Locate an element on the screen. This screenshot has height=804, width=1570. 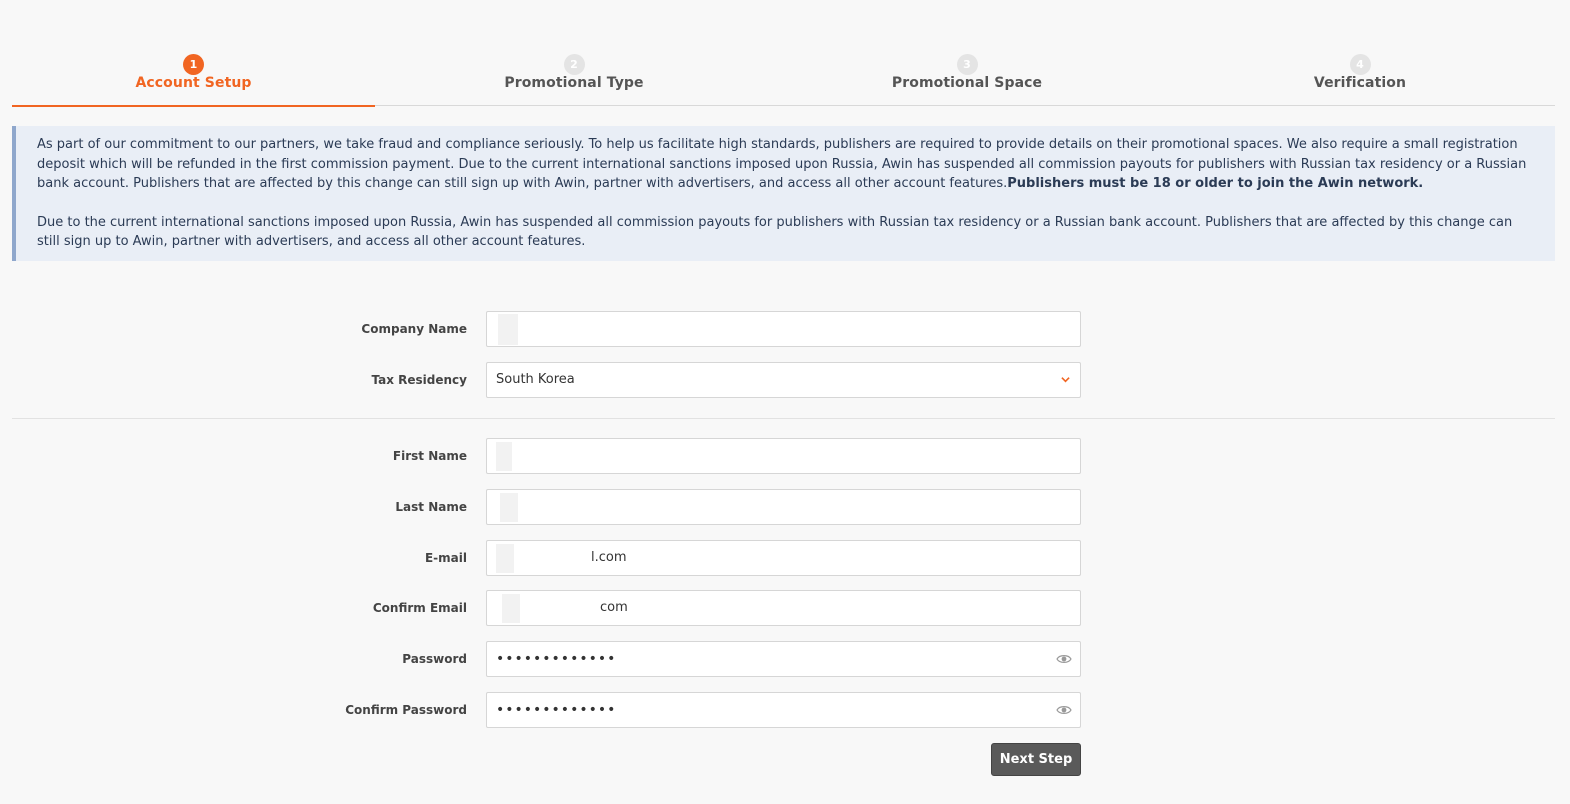
first-name-input is located at coordinates (783, 456).